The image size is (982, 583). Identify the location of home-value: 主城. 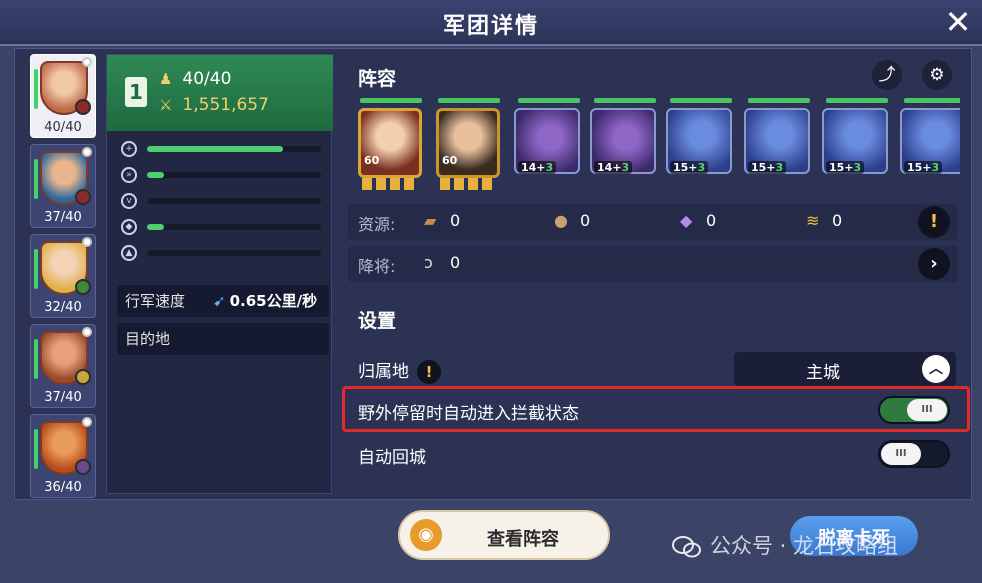
(823, 373).